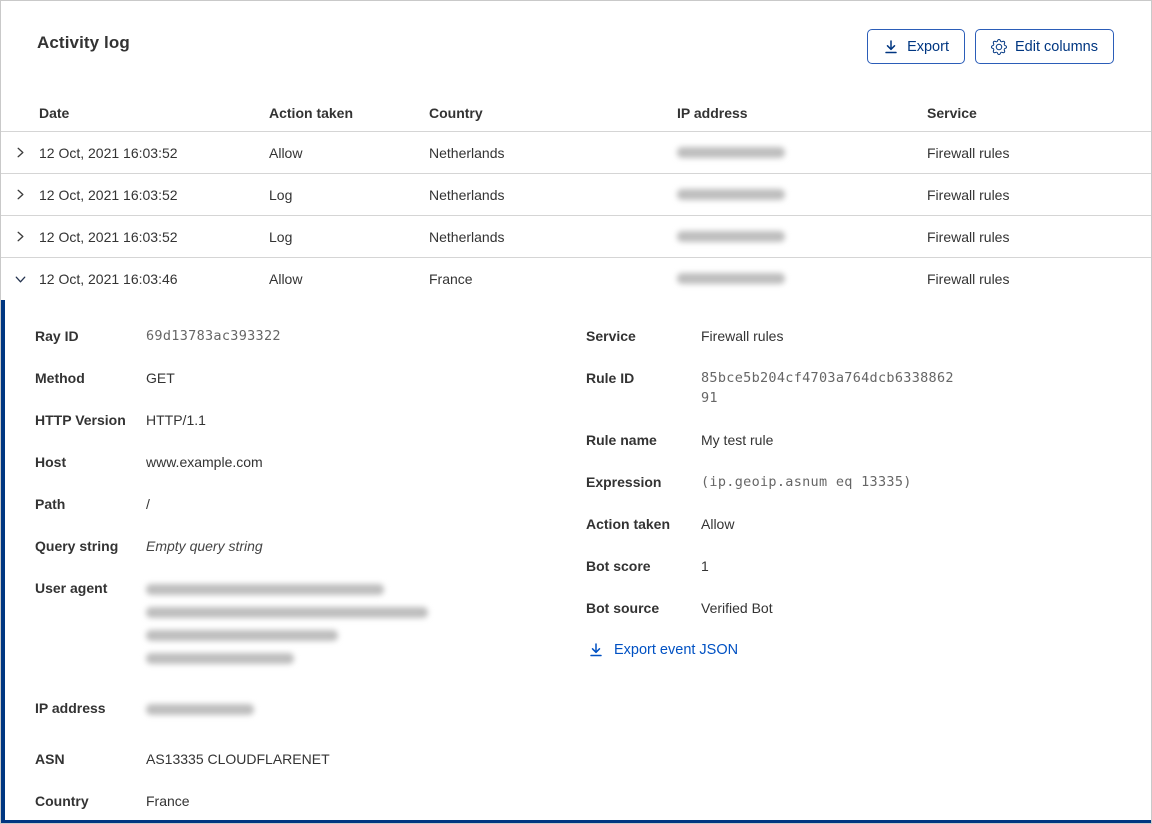 Image resolution: width=1152 pixels, height=824 pixels. I want to click on detail-field-value: (ip.geoip.asnum eq 13335), so click(806, 482).